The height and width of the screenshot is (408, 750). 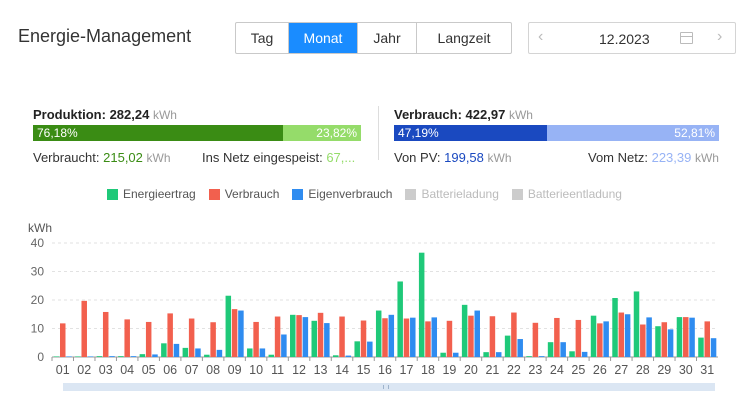 I want to click on y-axis-label: kWh, so click(x=40, y=228).